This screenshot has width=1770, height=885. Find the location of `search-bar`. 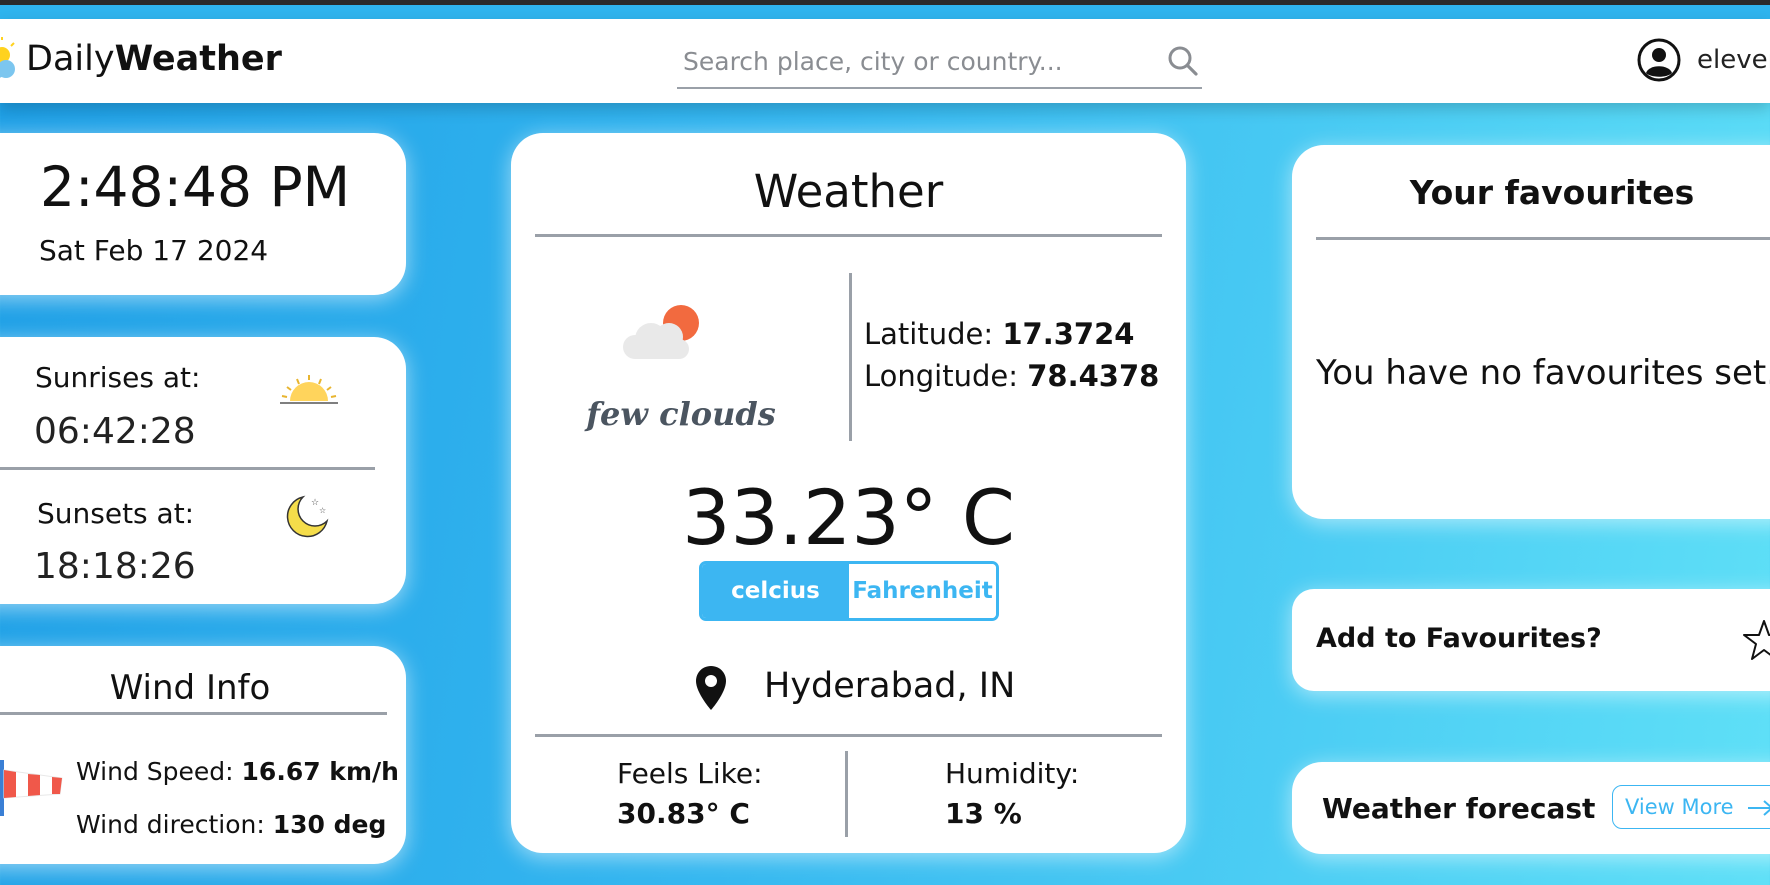

search-bar is located at coordinates (939, 63).